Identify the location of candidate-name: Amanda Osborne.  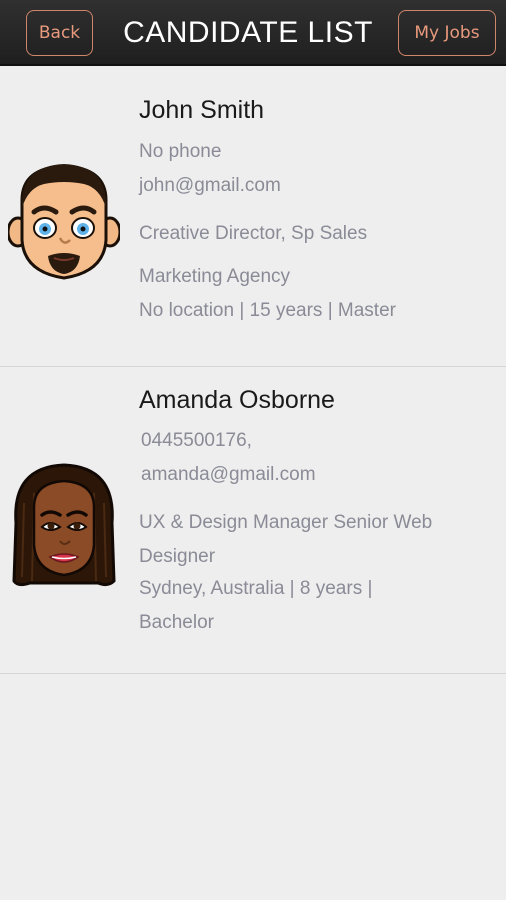
(237, 400).